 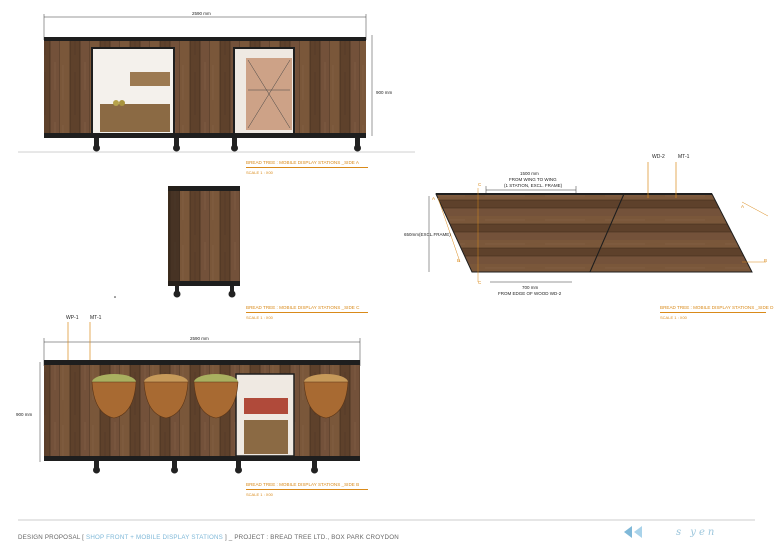 I want to click on plan-caption-underline, so click(x=713, y=312).